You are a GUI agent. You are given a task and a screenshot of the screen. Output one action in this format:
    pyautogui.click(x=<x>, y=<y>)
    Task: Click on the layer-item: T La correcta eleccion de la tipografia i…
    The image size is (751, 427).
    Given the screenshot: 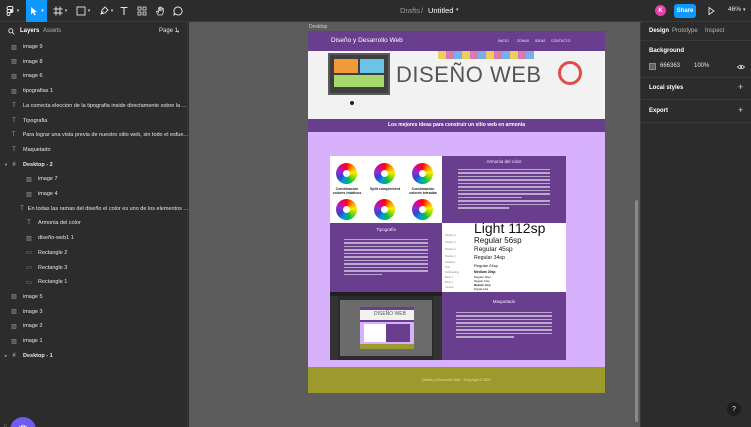 What is the action you would take?
    pyautogui.click(x=94, y=106)
    